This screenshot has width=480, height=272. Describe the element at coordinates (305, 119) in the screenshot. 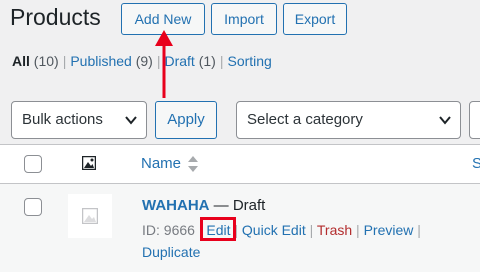

I see `category-placeholder: Select a category` at that location.